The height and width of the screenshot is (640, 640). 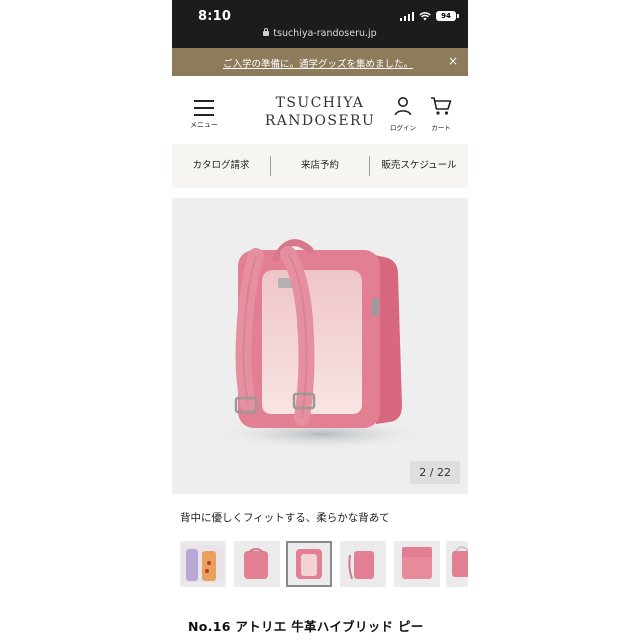 I want to click on accessories-icon, so click(x=203, y=564).